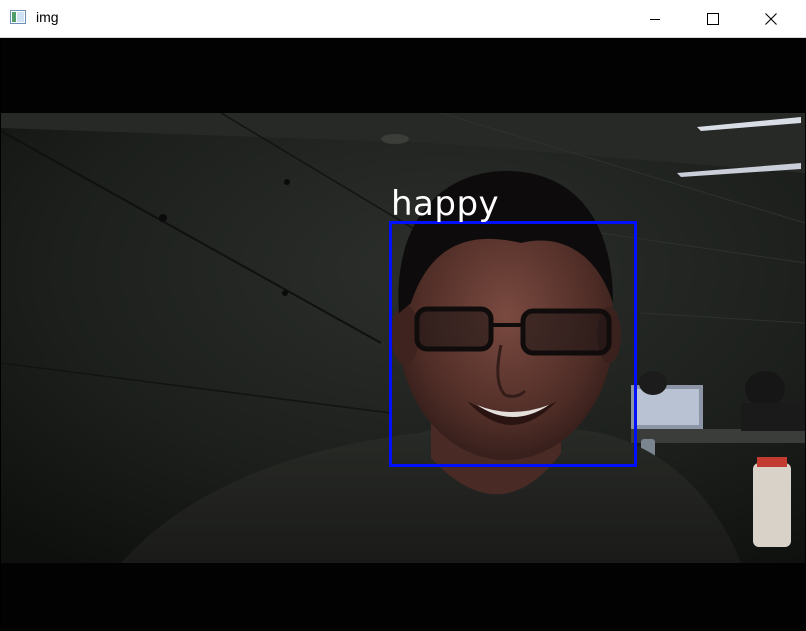 The height and width of the screenshot is (631, 806). I want to click on maximize-icon, so click(713, 18).